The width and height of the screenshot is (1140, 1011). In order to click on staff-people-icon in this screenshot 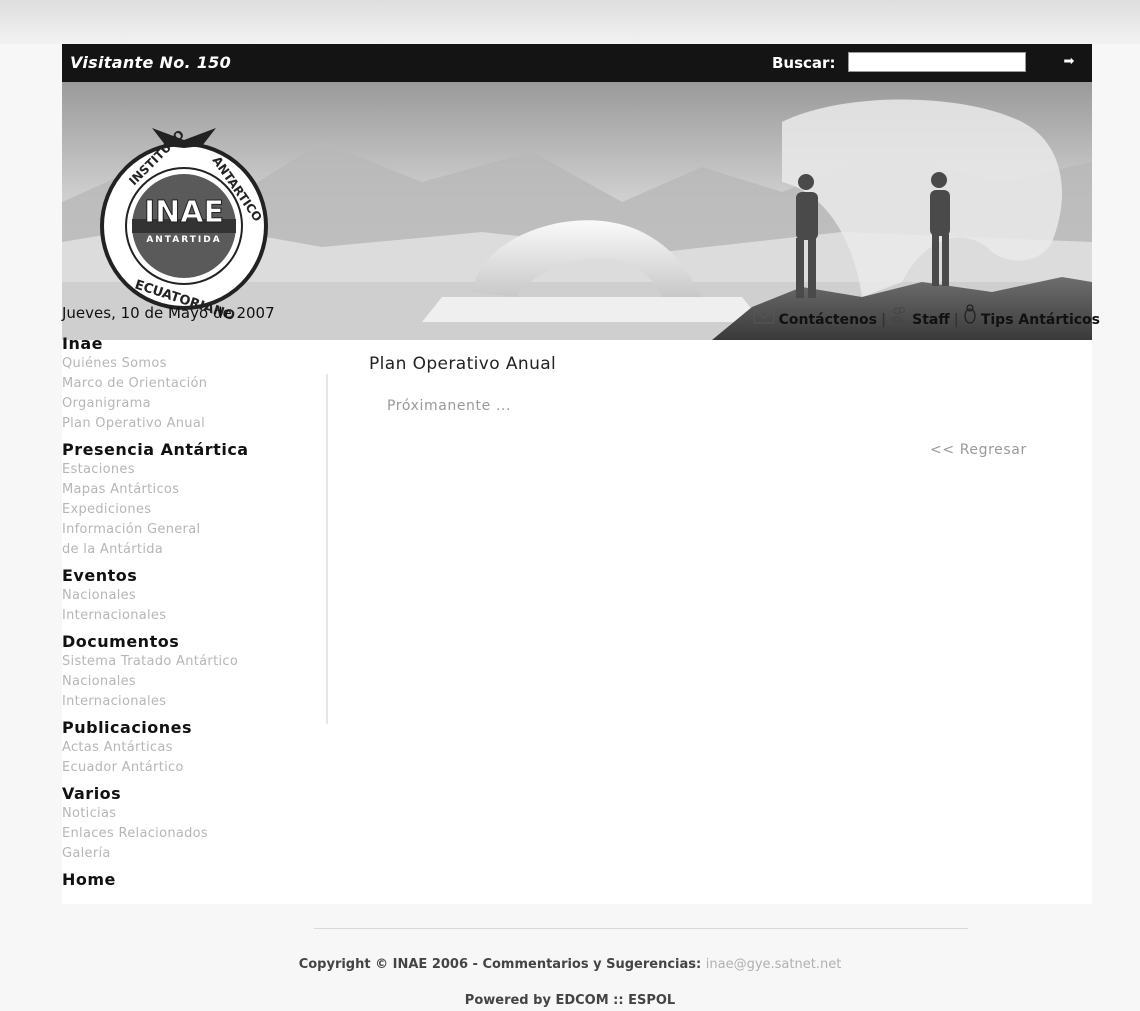, I will do `click(899, 317)`.